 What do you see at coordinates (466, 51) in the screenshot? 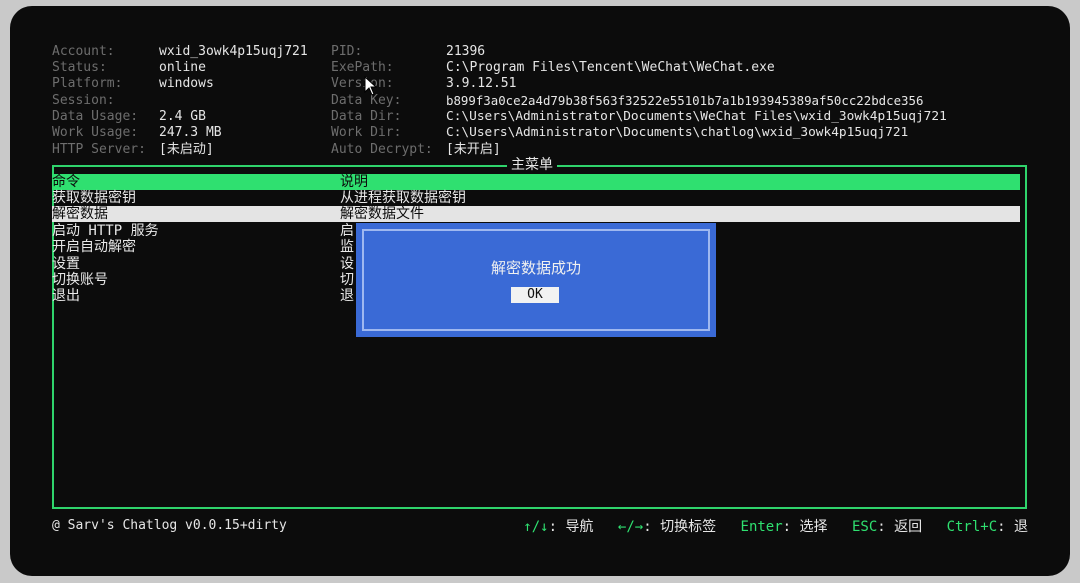
I see `pid-value: 21396` at bounding box center [466, 51].